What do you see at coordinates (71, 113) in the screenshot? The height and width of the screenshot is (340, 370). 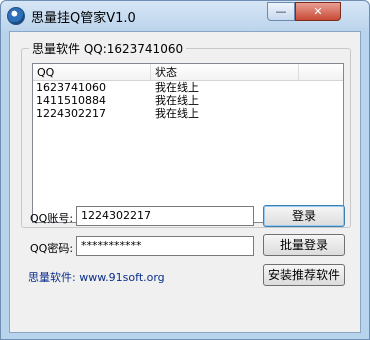 I see `list-item-qq: 1224302217` at bounding box center [71, 113].